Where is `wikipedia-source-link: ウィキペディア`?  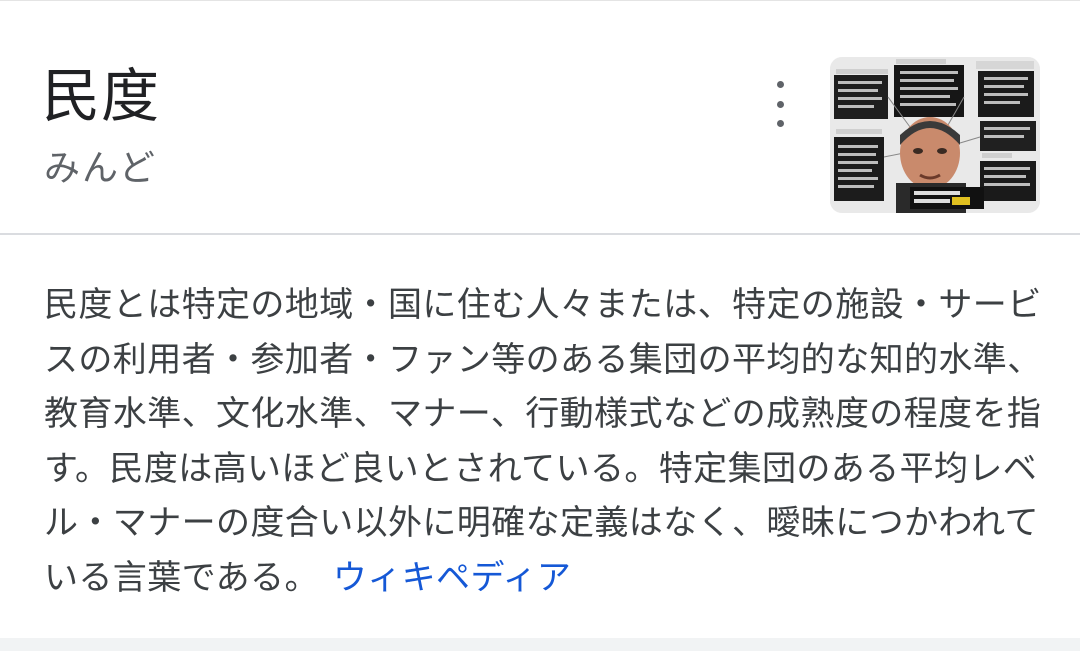
wikipedia-source-link: ウィキペディア is located at coordinates (452, 578).